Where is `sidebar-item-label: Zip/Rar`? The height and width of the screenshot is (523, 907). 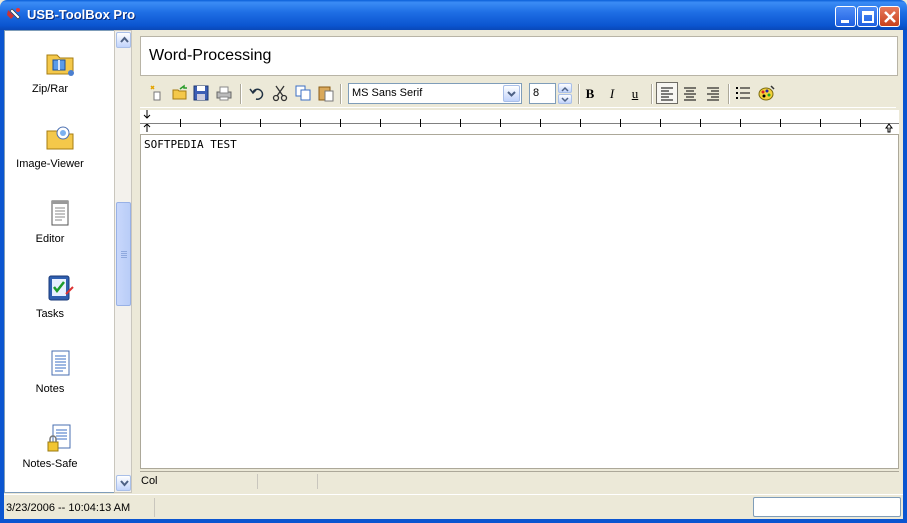 sidebar-item-label: Zip/Rar is located at coordinates (50, 89).